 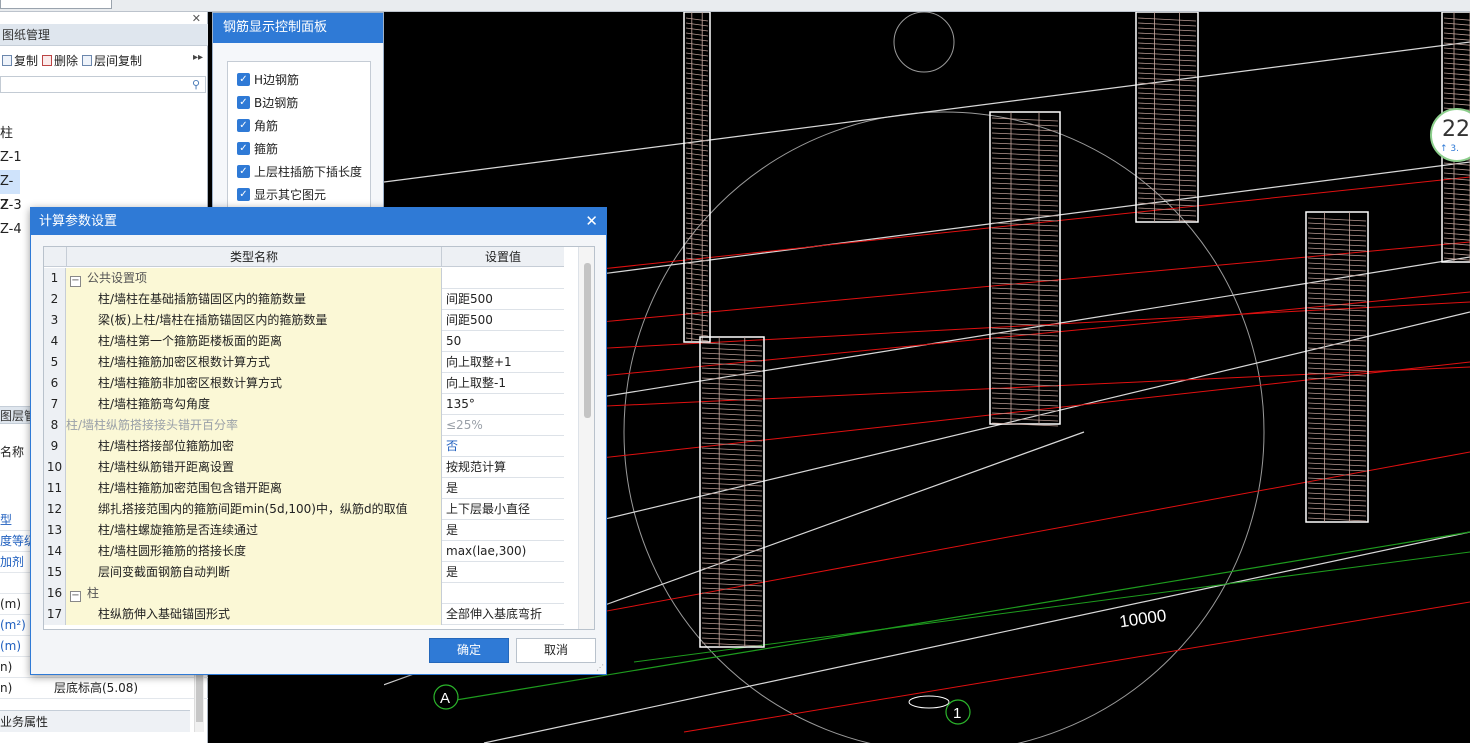 What do you see at coordinates (10, 191) in the screenshot?
I see `tree-item: Z-2` at bounding box center [10, 191].